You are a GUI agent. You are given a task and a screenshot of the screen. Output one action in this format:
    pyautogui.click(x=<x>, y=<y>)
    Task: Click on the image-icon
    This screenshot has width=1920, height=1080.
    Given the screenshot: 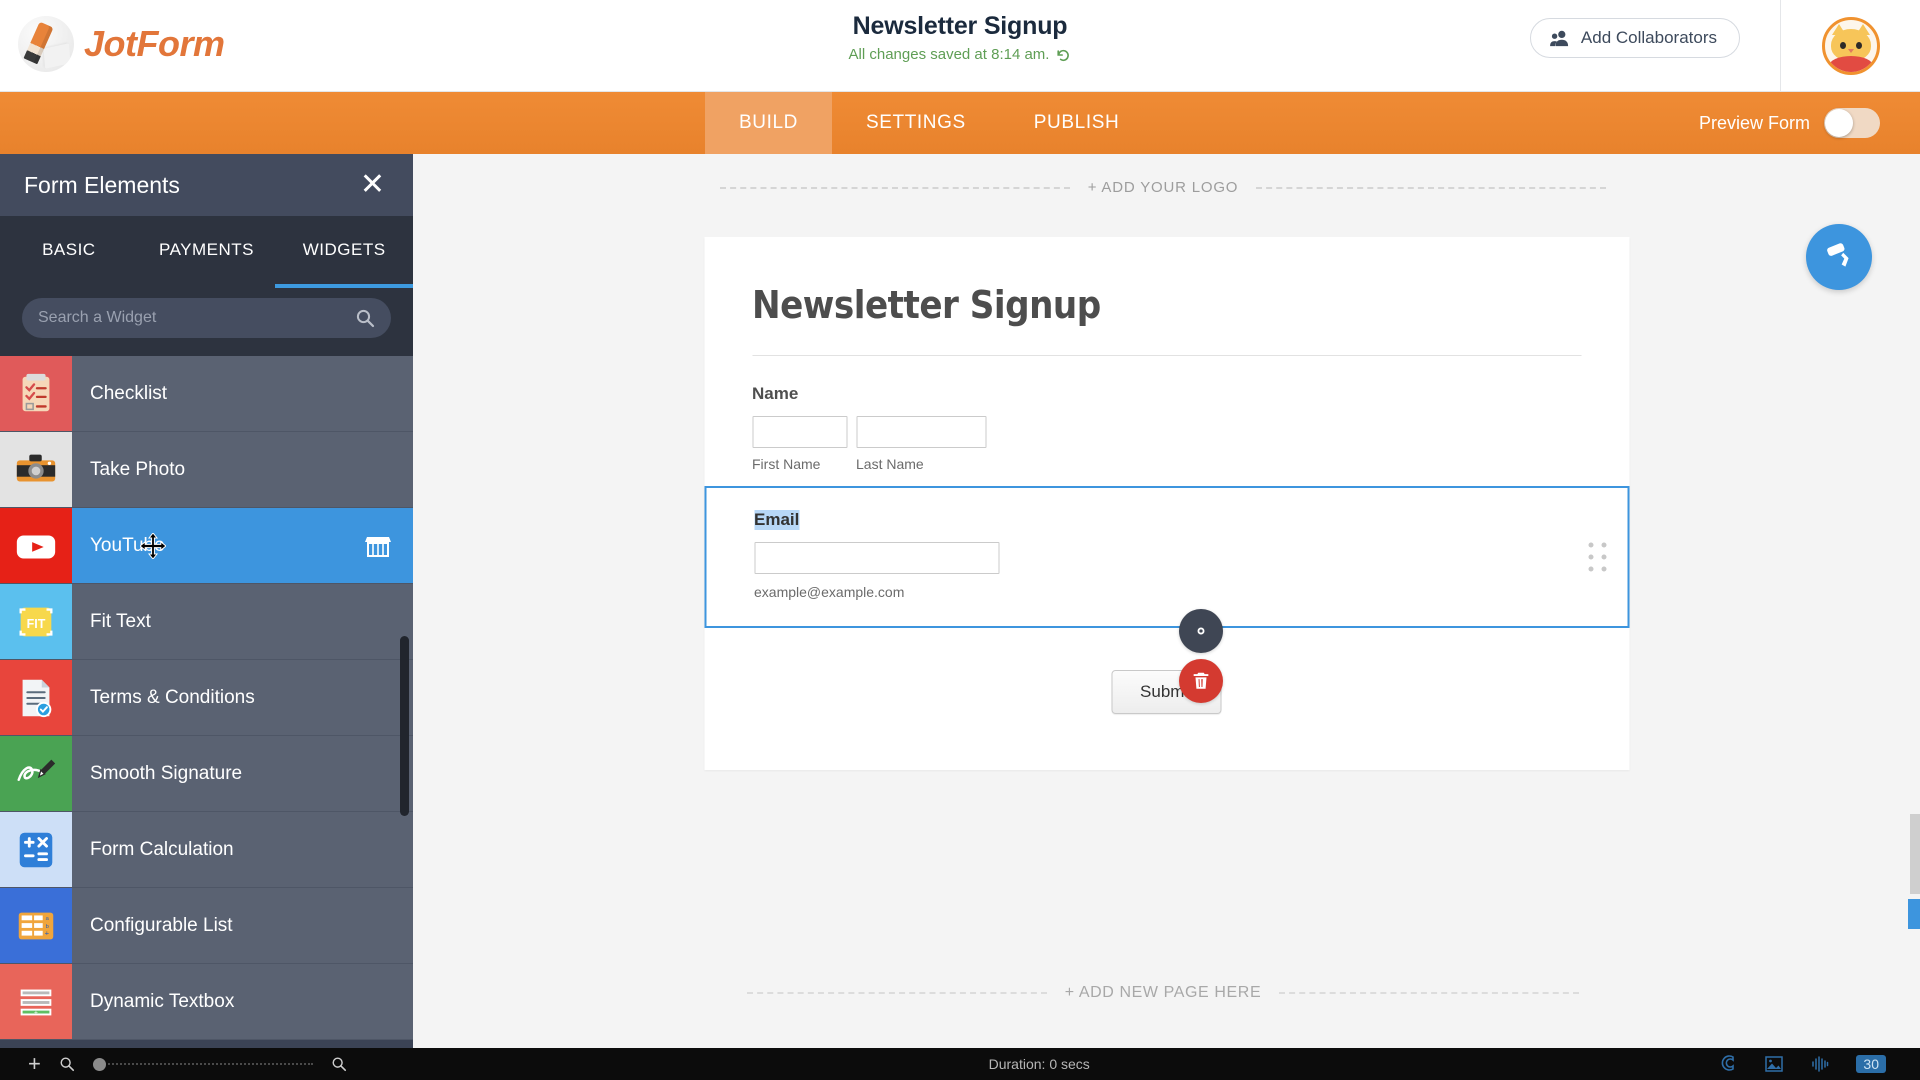 What is the action you would take?
    pyautogui.click(x=1774, y=1064)
    